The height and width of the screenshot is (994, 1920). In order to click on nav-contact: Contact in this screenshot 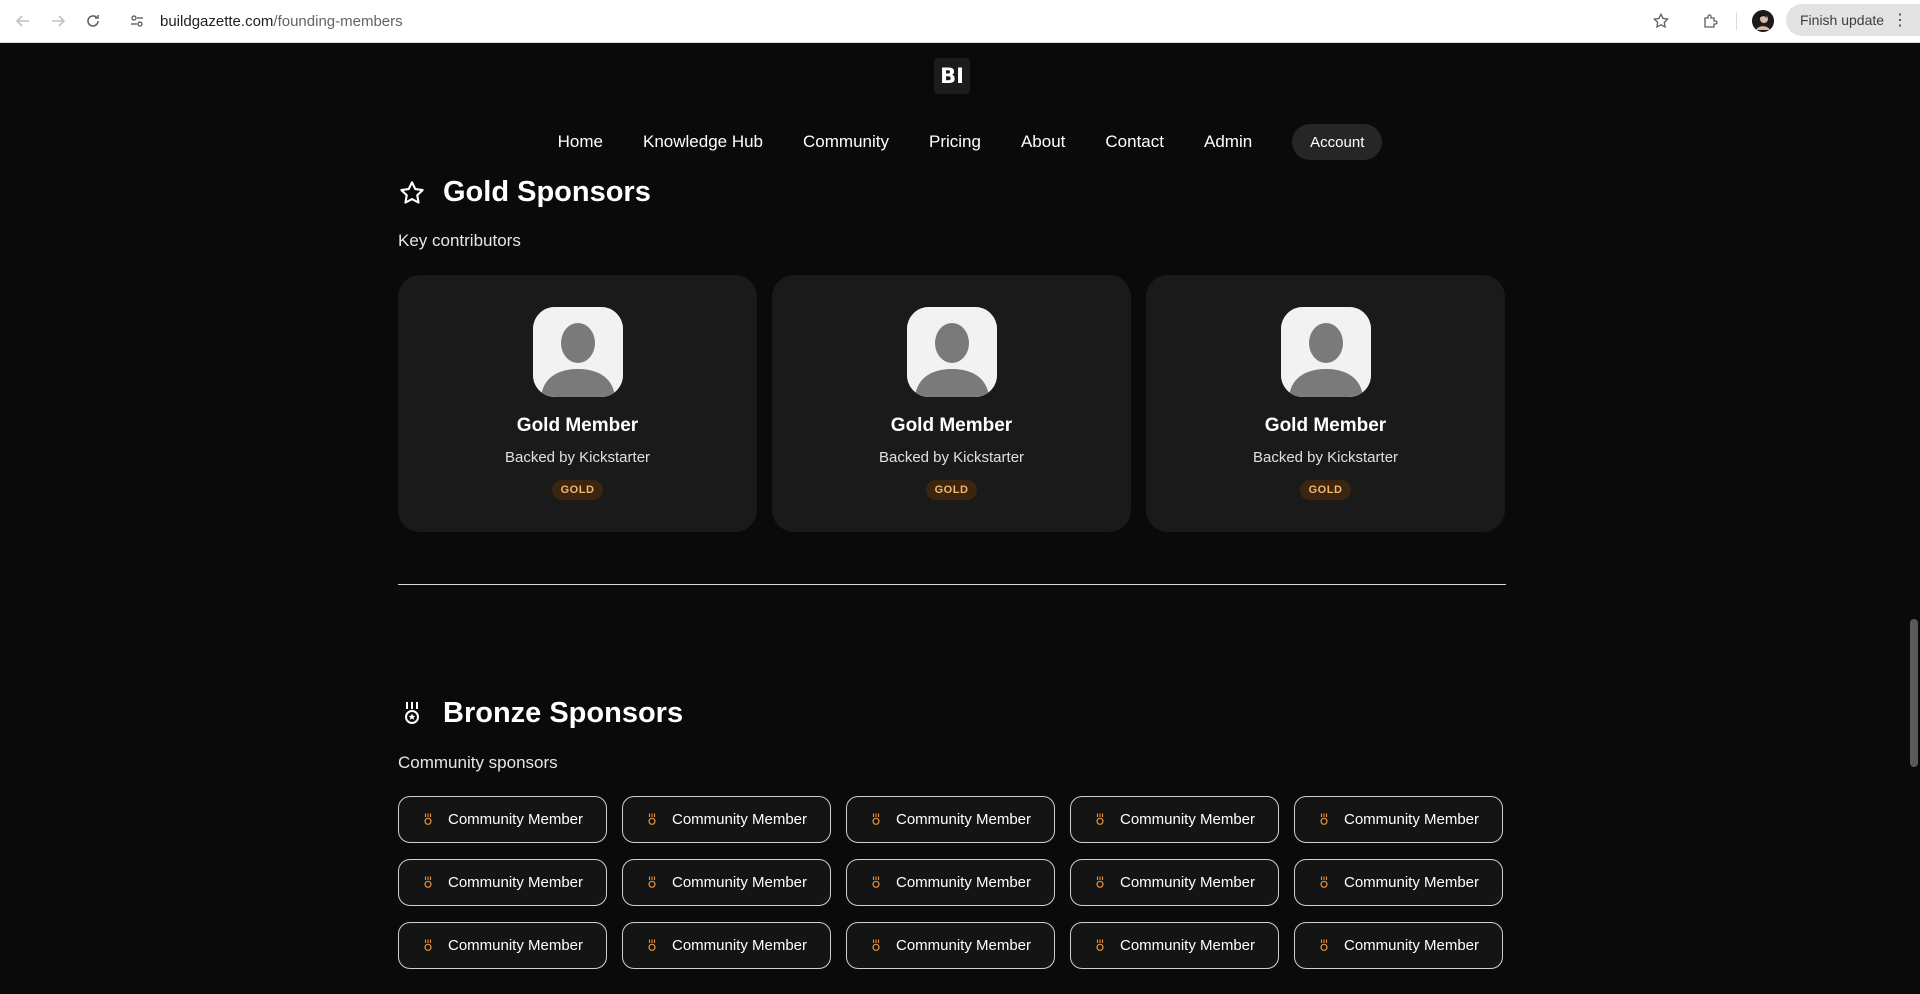, I will do `click(1134, 142)`.